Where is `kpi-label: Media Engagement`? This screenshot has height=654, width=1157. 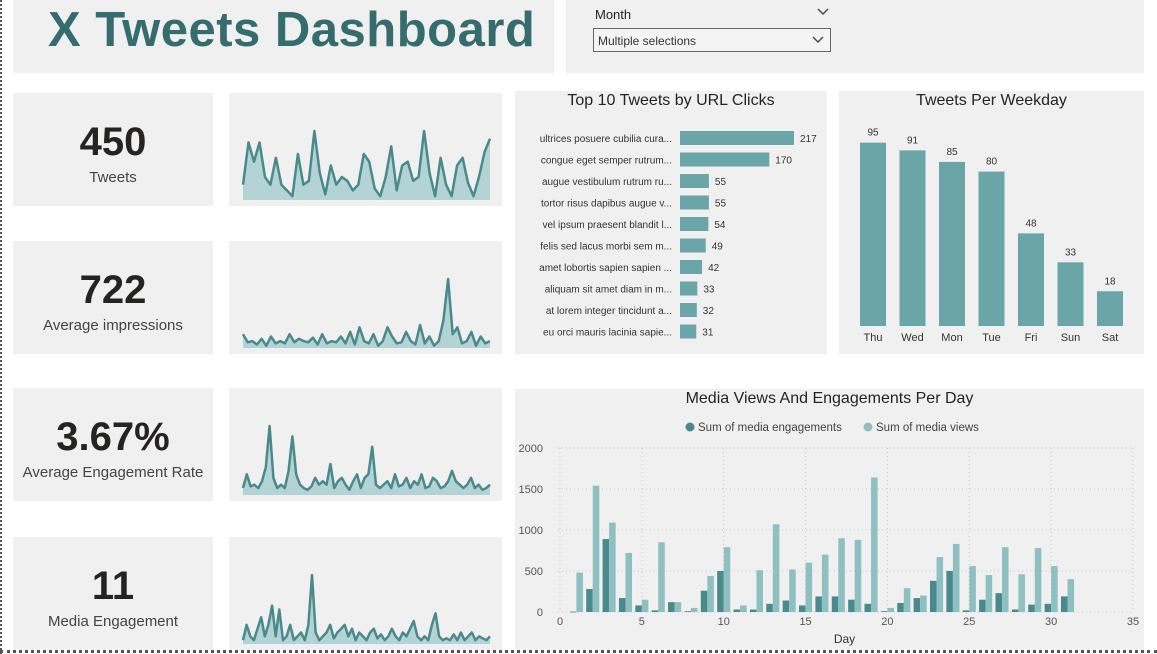 kpi-label: Media Engagement is located at coordinates (113, 621).